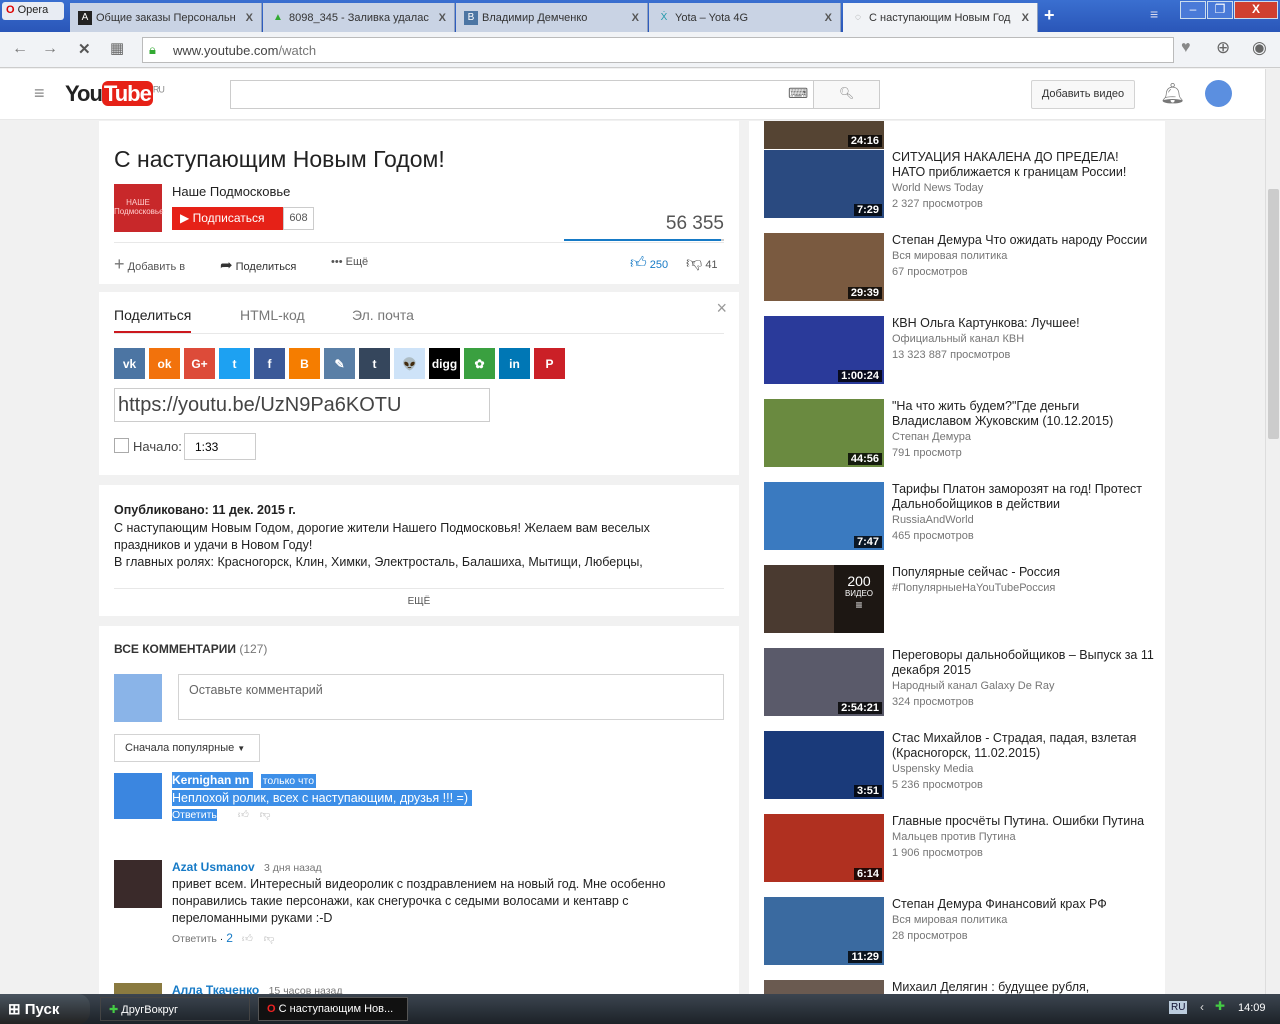 Image resolution: width=1280 pixels, height=1024 pixels. I want to click on tab-4: Ẋ Yota – Yota 4G X, so click(745, 17).